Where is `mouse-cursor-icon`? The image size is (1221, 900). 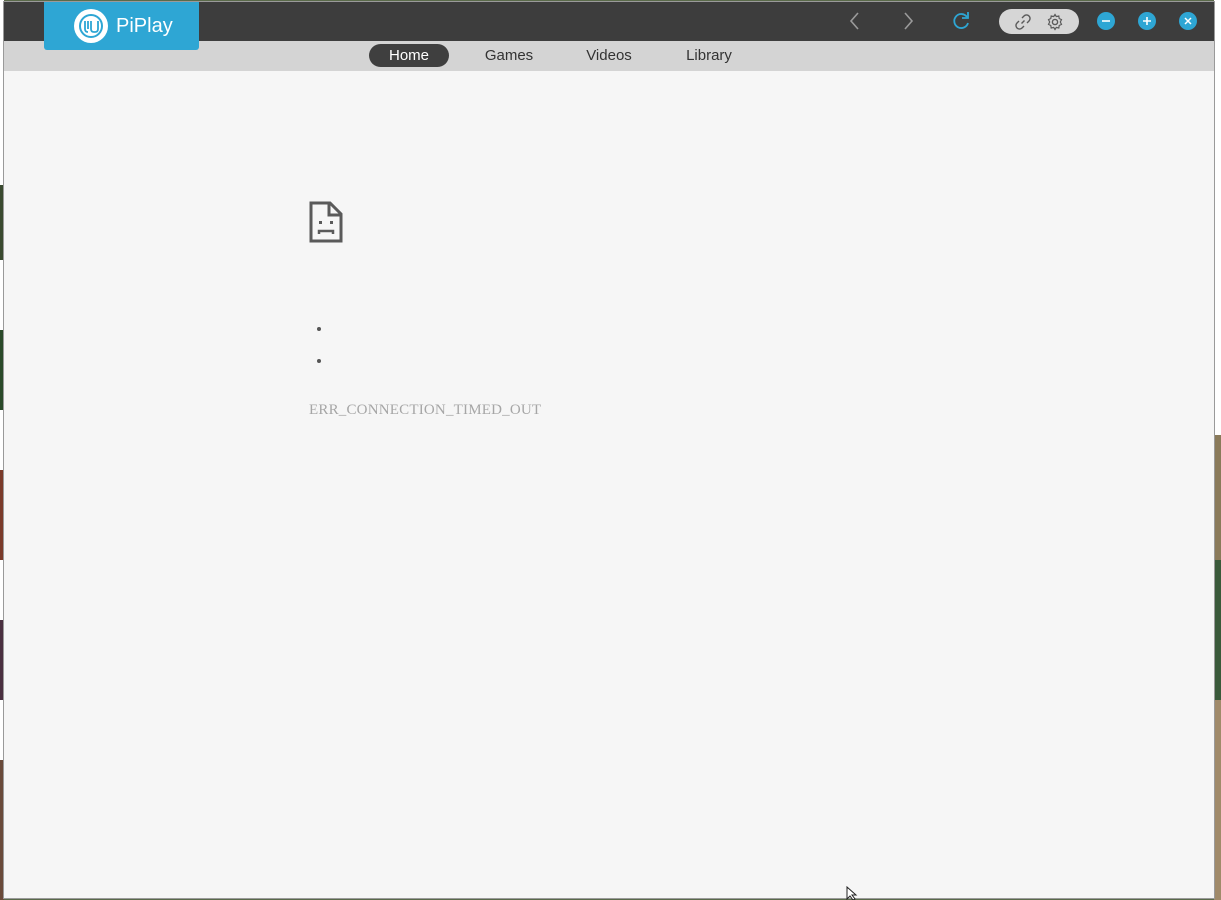
mouse-cursor-icon is located at coordinates (852, 893).